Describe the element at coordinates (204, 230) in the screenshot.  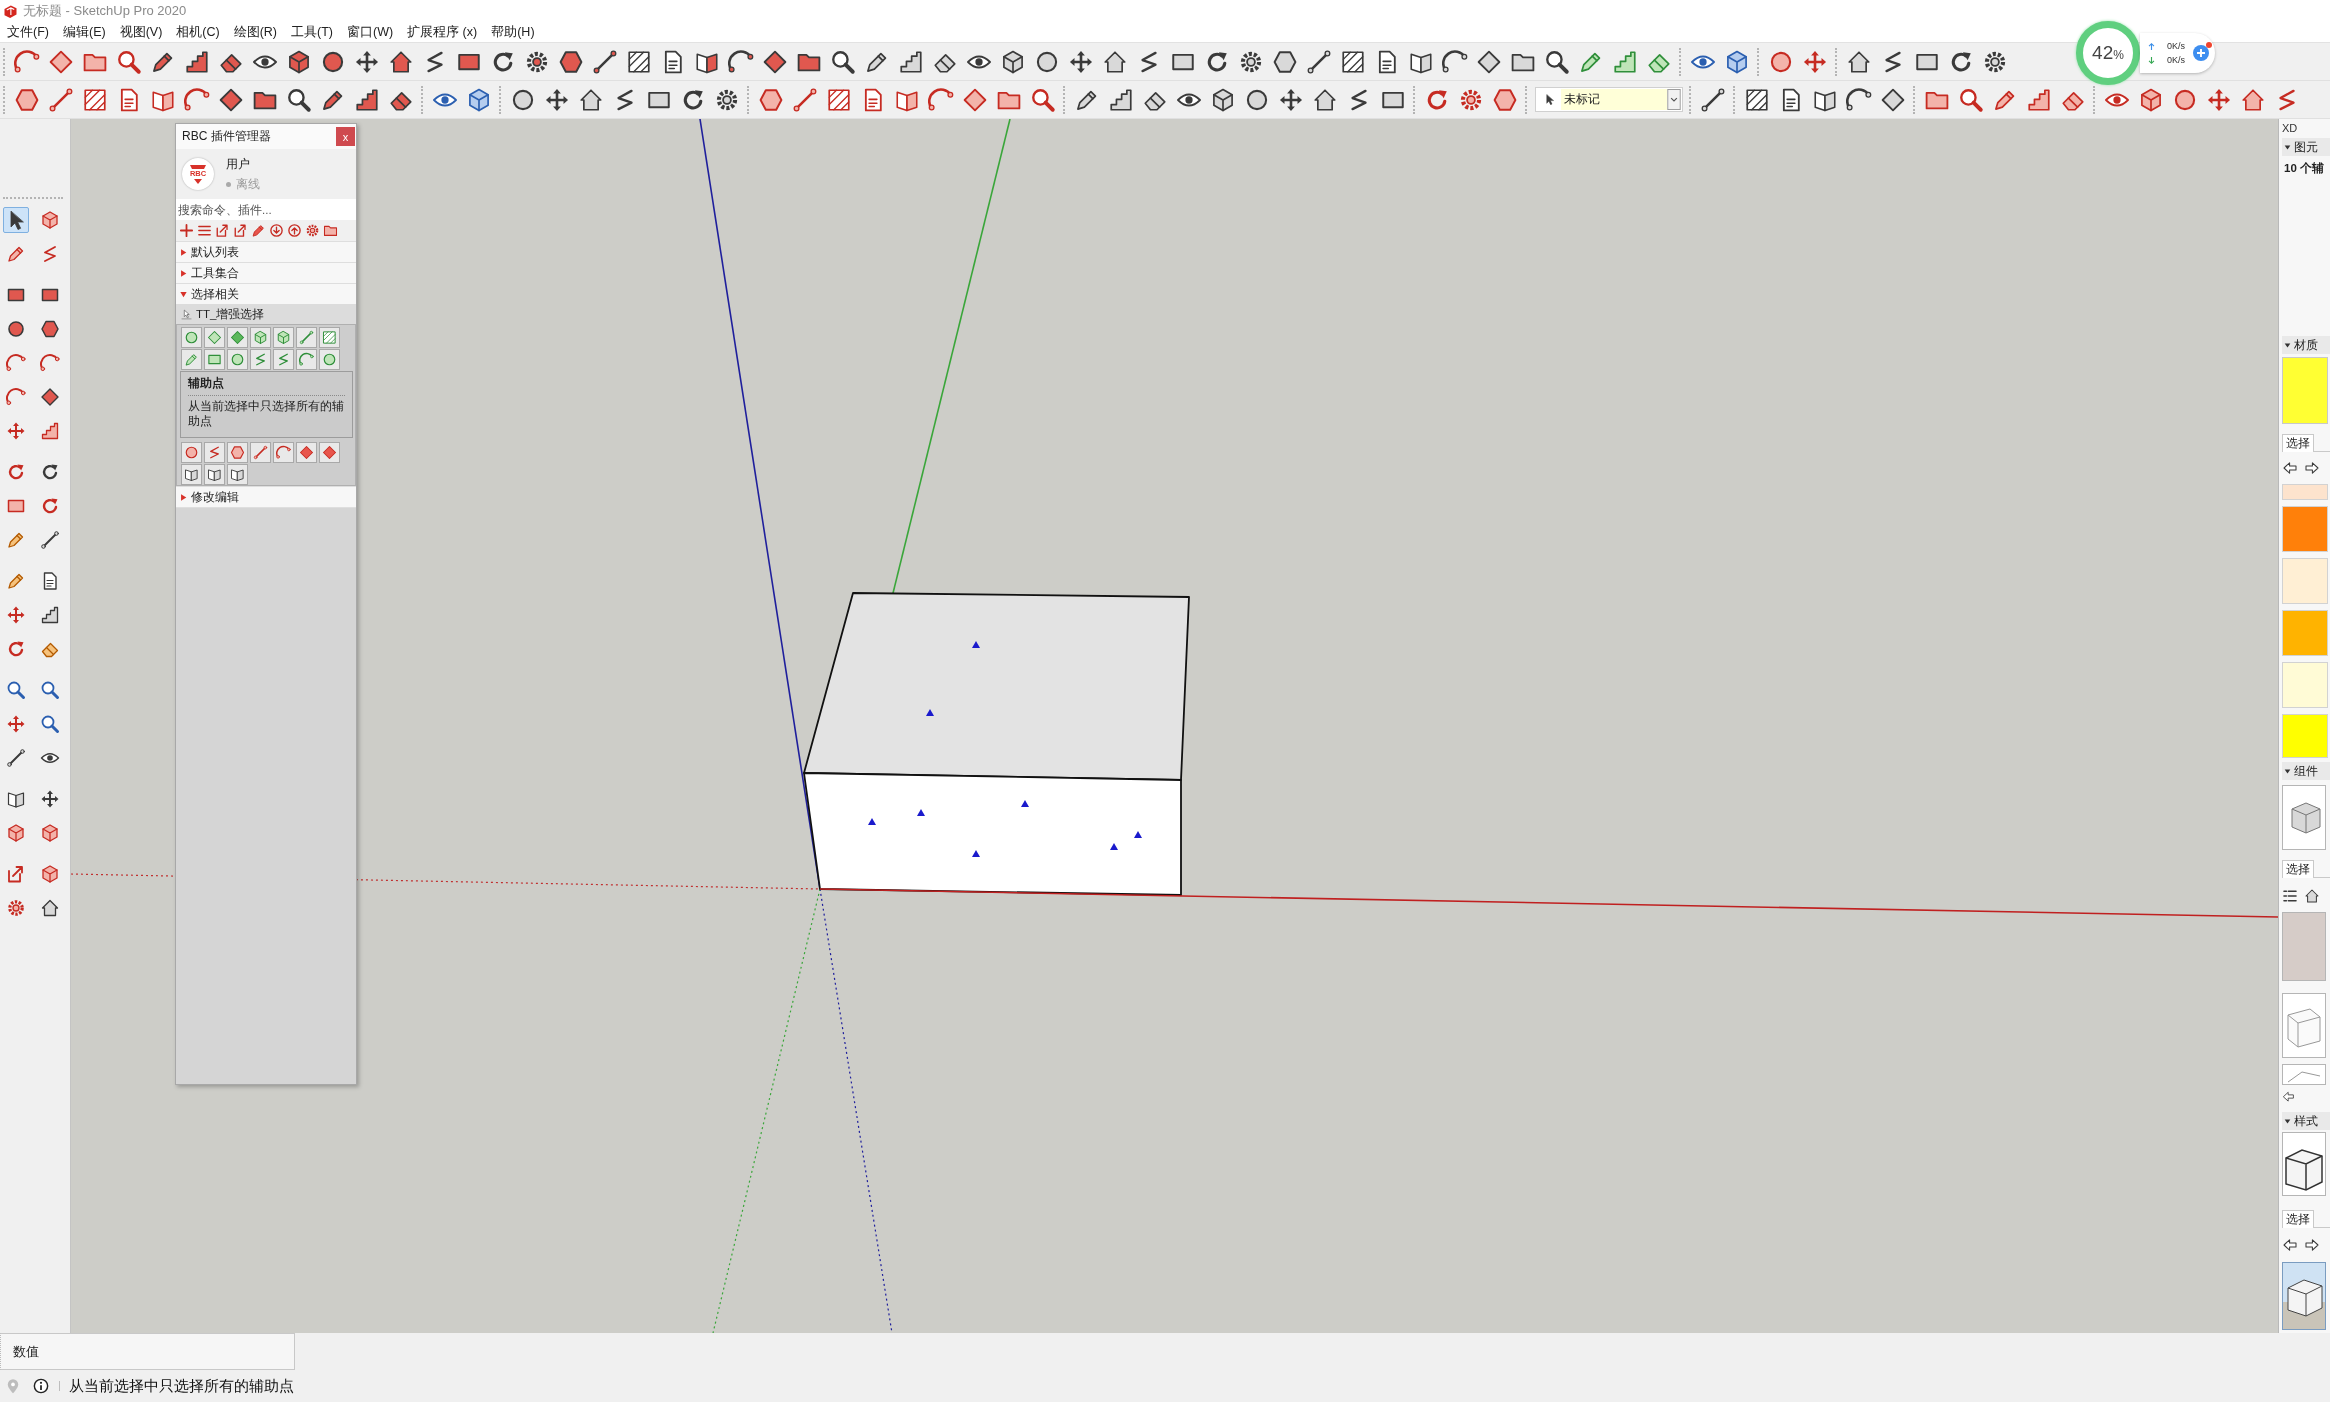
I see `list-icon` at that location.